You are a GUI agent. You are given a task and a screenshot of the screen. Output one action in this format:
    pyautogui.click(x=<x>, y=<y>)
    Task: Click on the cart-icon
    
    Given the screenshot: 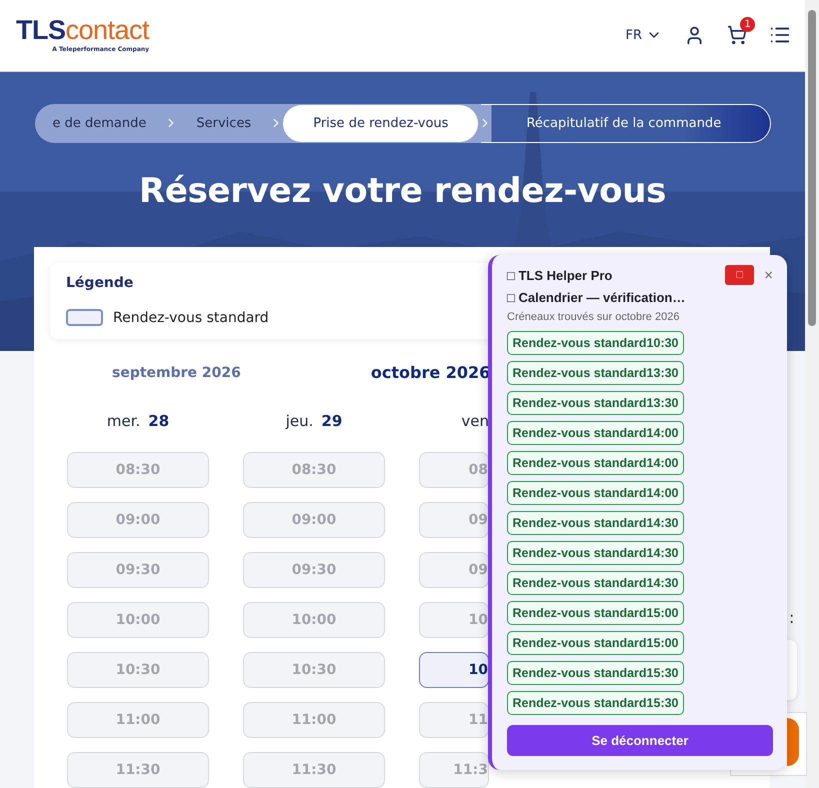 What is the action you would take?
    pyautogui.click(x=737, y=35)
    